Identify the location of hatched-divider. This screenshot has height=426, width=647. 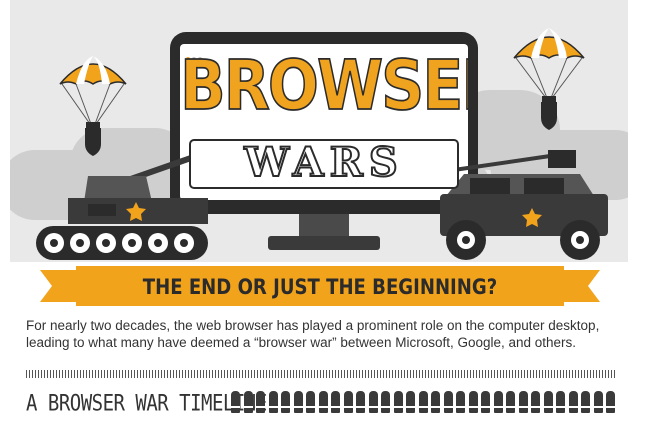
(321, 374).